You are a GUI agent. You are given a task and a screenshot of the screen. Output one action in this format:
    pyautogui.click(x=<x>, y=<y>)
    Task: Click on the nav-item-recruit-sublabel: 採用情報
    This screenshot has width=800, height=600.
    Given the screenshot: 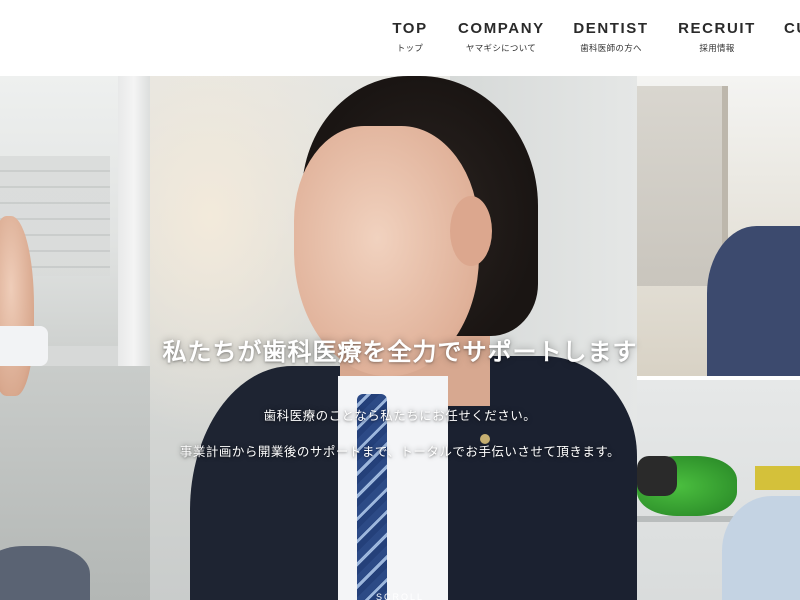 What is the action you would take?
    pyautogui.click(x=717, y=49)
    